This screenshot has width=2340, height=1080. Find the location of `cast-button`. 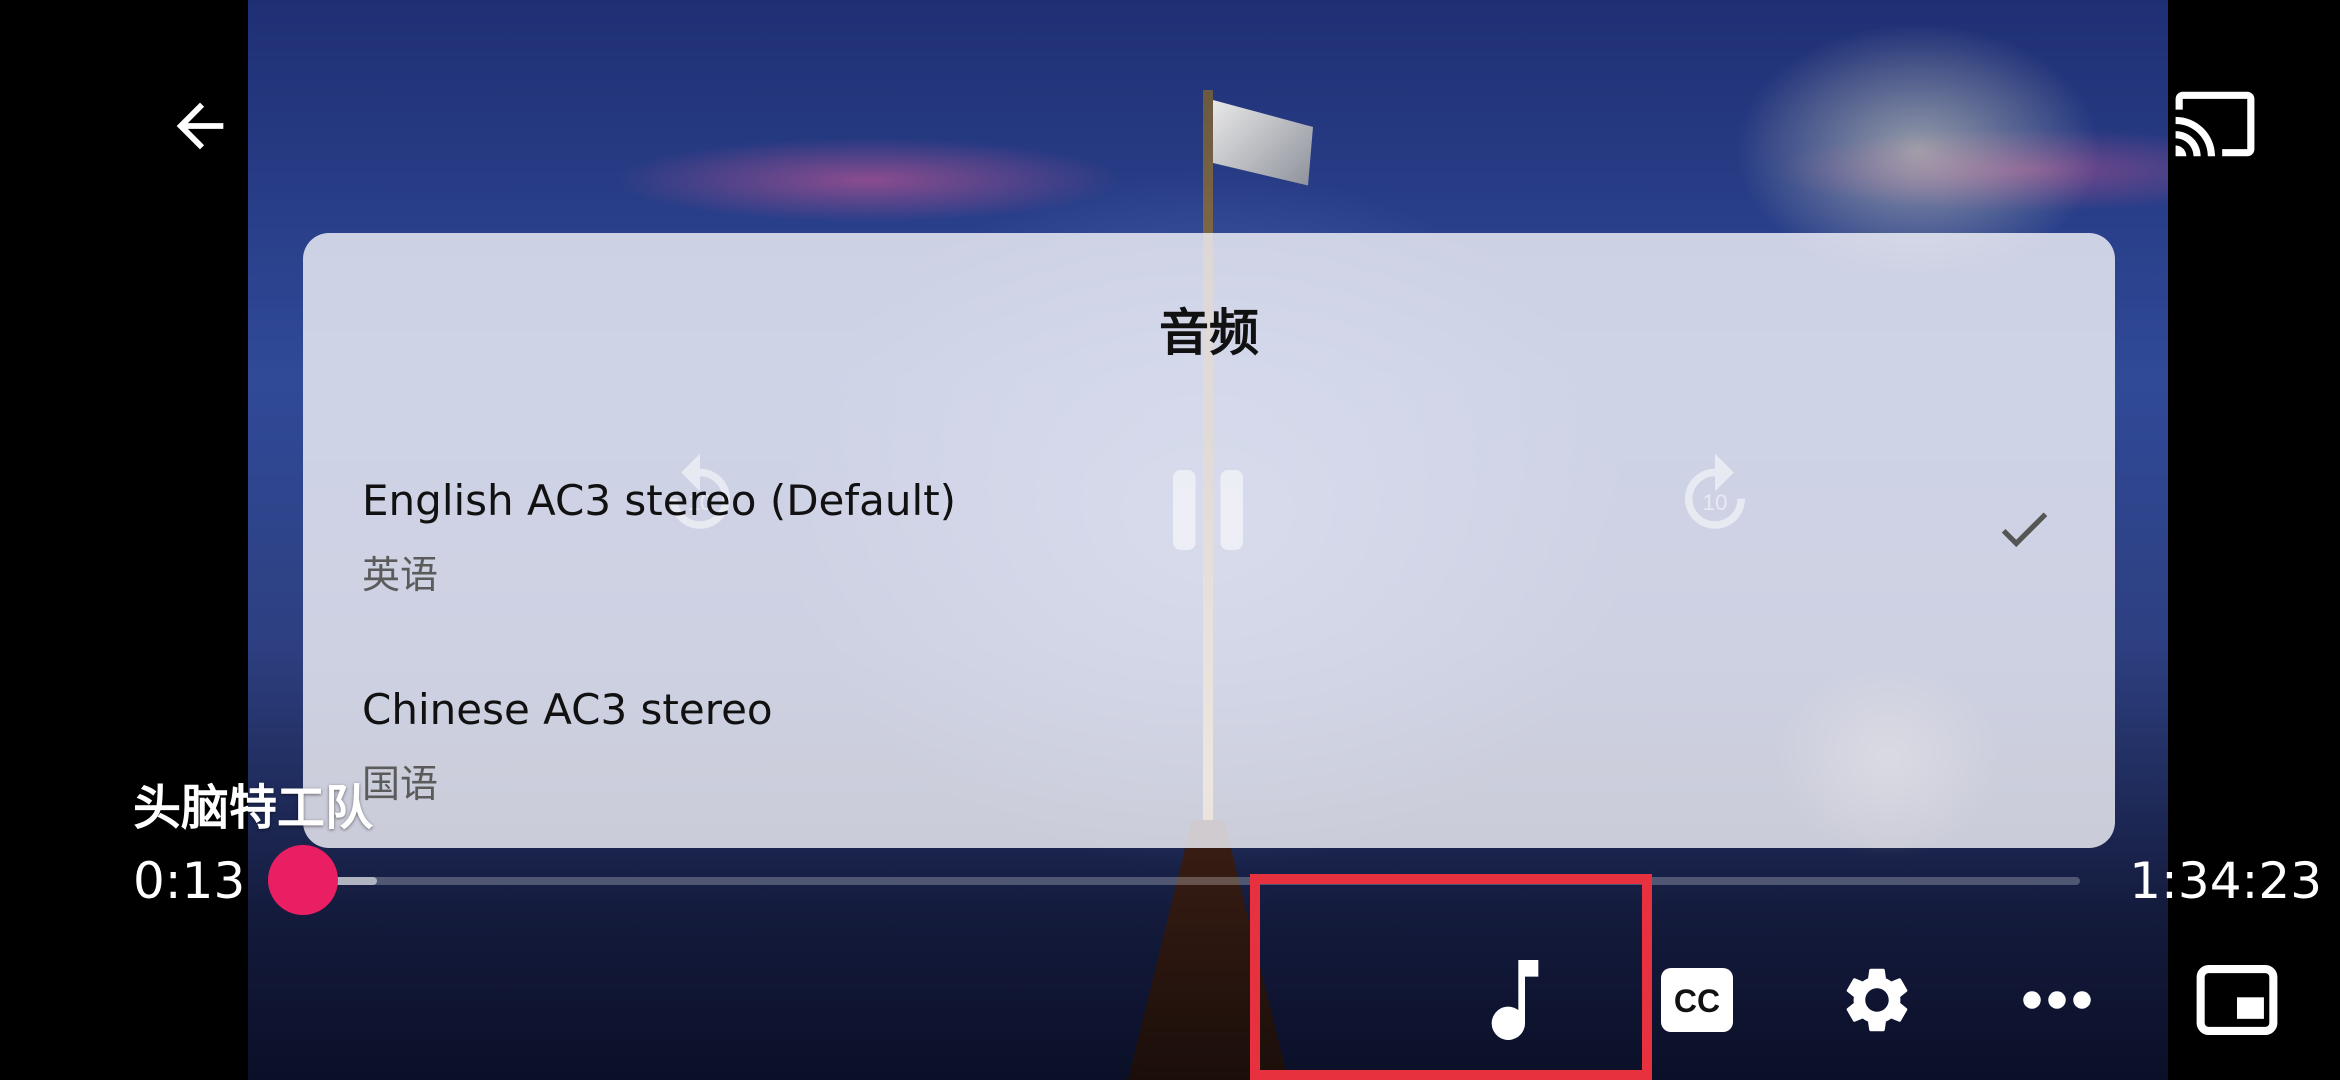

cast-button is located at coordinates (2215, 124).